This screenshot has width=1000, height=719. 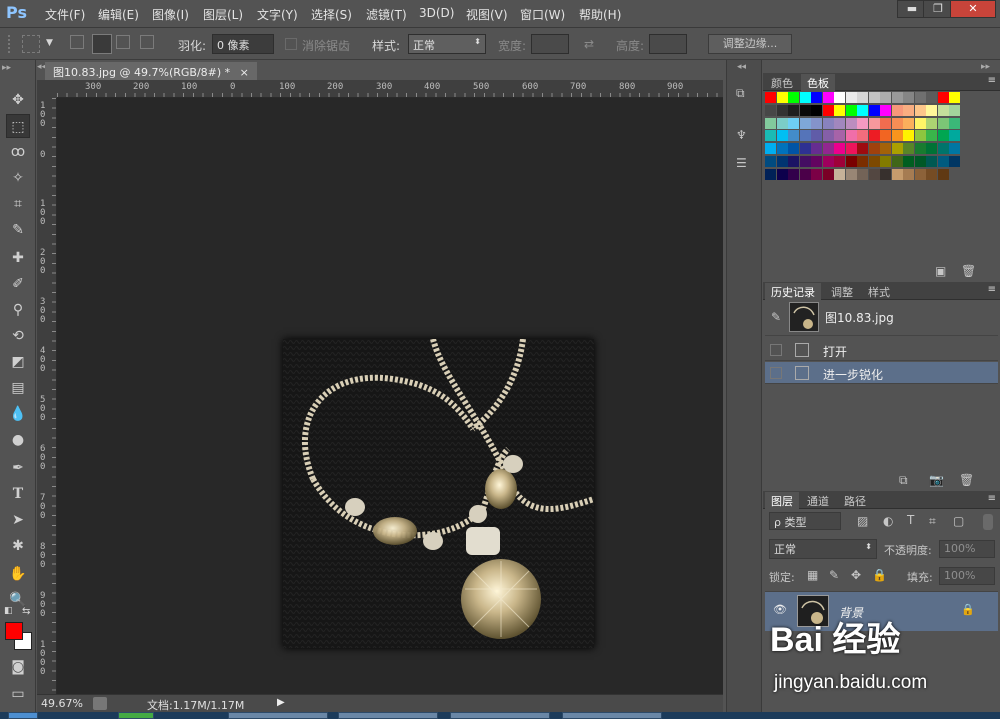 I want to click on pen-tool-icon: ✒, so click(x=18, y=468).